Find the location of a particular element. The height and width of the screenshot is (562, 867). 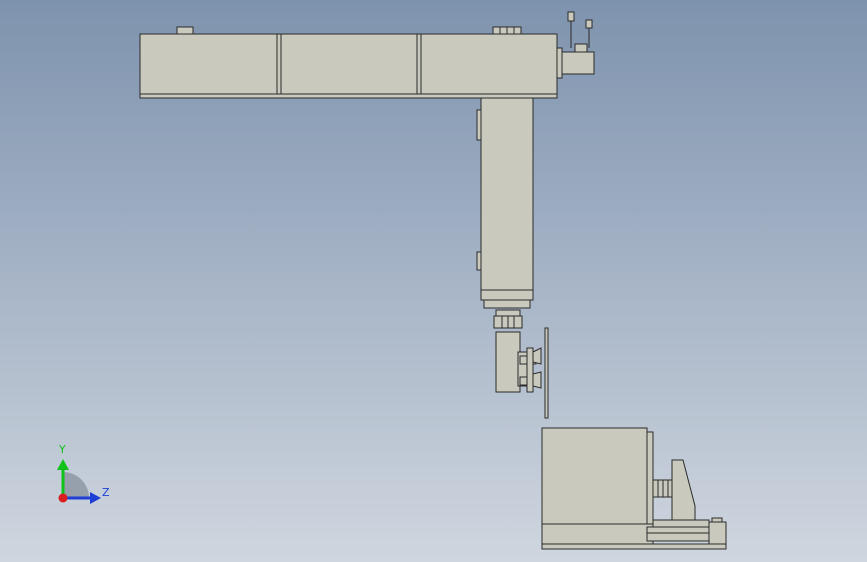

triad-y-label: Y is located at coordinates (62, 449).